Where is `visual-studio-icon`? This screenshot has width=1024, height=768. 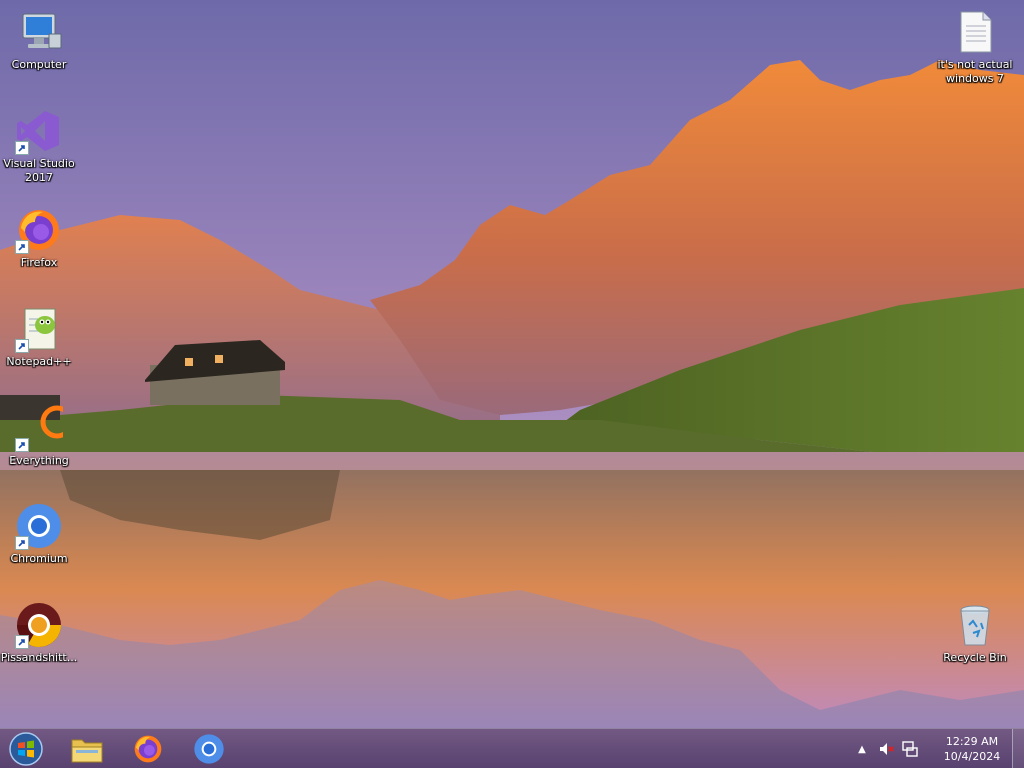
visual-studio-icon is located at coordinates (39, 131).